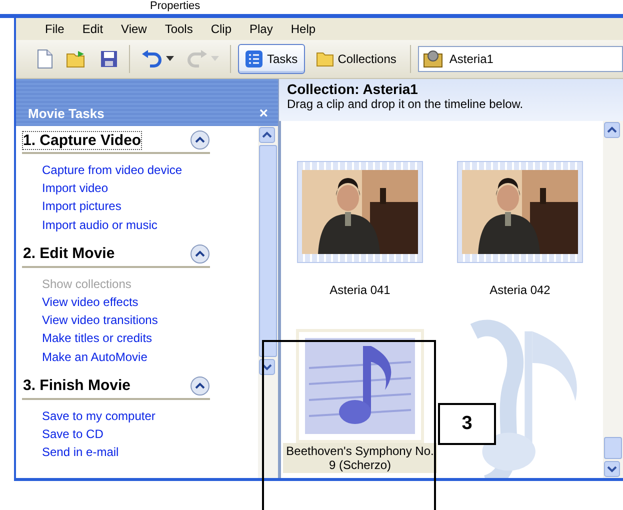  I want to click on toolbar-tab: Tasks, so click(271, 59).